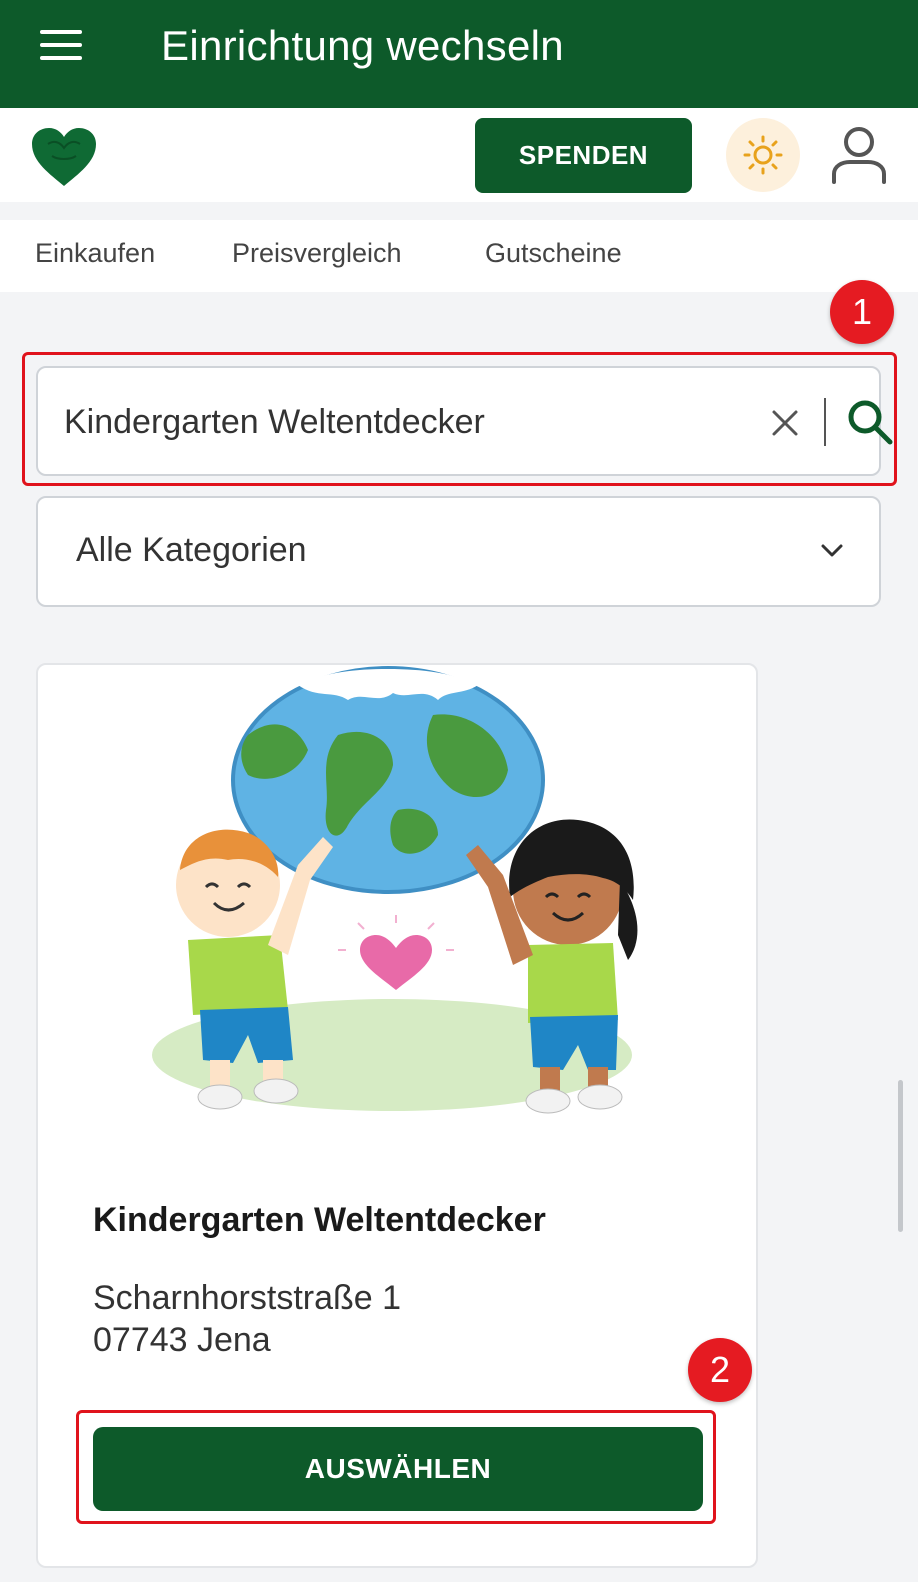 The width and height of the screenshot is (918, 1582). Describe the element at coordinates (459, 419) in the screenshot. I see `annotation-box-search` at that location.